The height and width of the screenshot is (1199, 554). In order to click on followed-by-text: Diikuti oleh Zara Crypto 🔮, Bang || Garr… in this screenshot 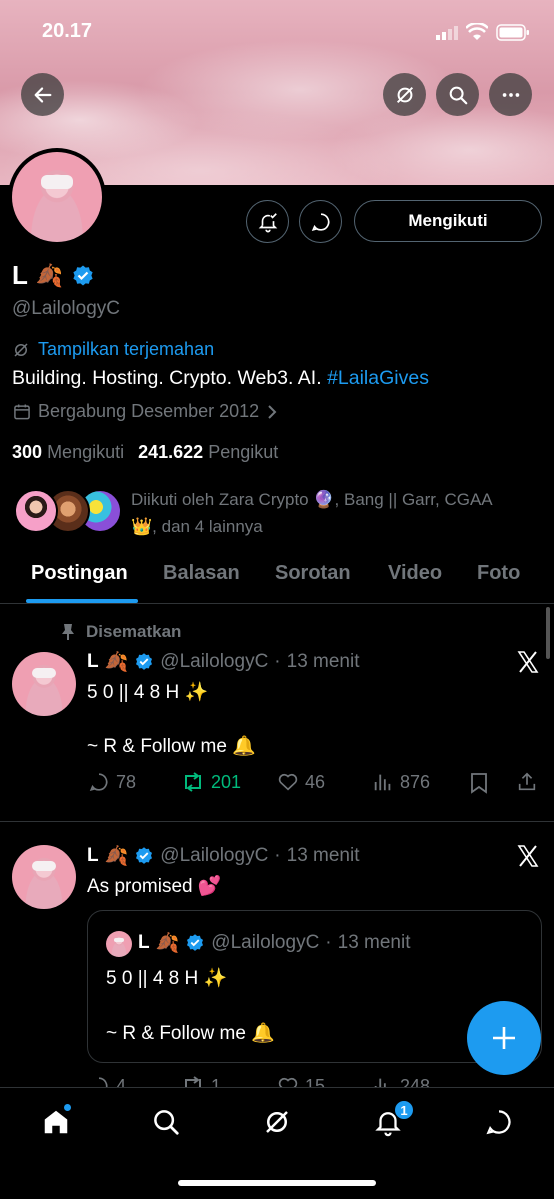, I will do `click(336, 513)`.